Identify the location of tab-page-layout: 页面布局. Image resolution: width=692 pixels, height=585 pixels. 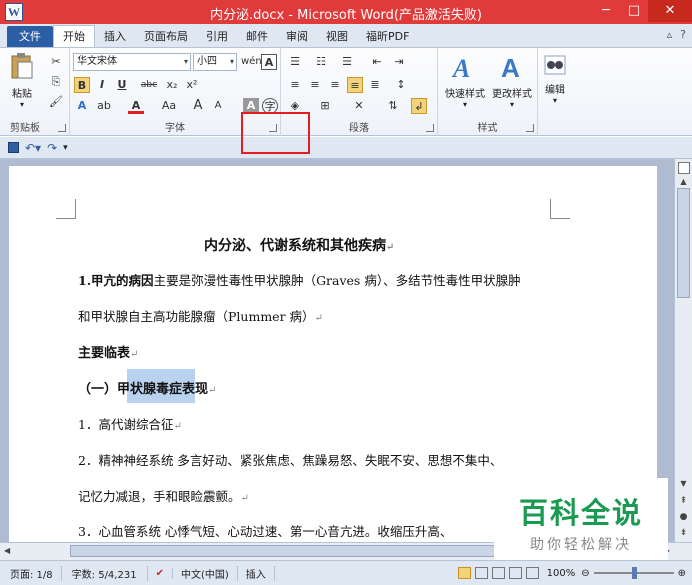
(166, 36).